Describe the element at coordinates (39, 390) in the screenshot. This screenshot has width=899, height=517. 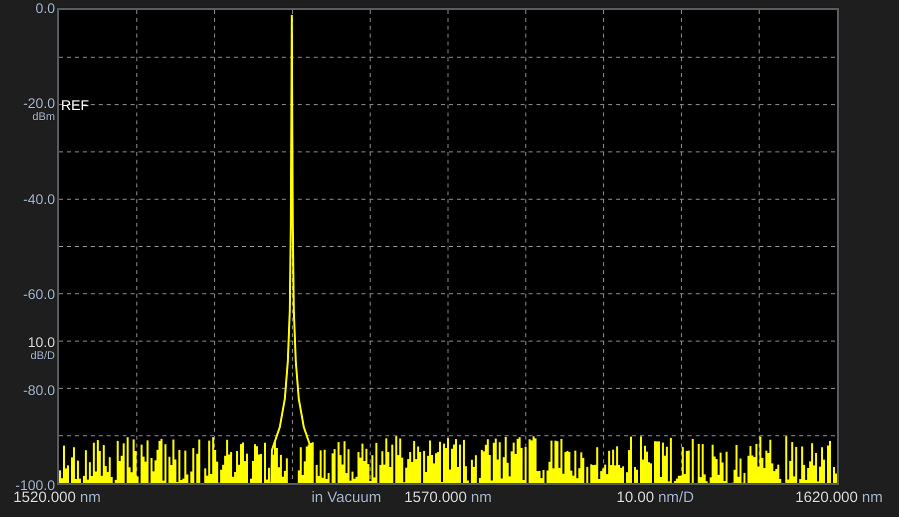
I see `y-tick-label: -80.0` at that location.